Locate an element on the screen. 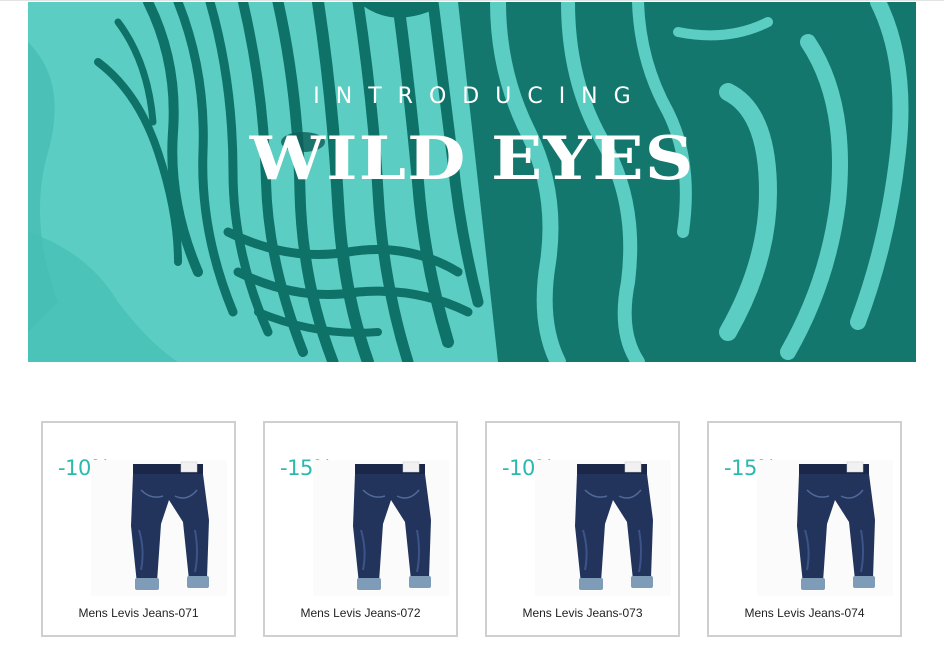  banner-kicker: INTRODUCING is located at coordinates (480, 96).